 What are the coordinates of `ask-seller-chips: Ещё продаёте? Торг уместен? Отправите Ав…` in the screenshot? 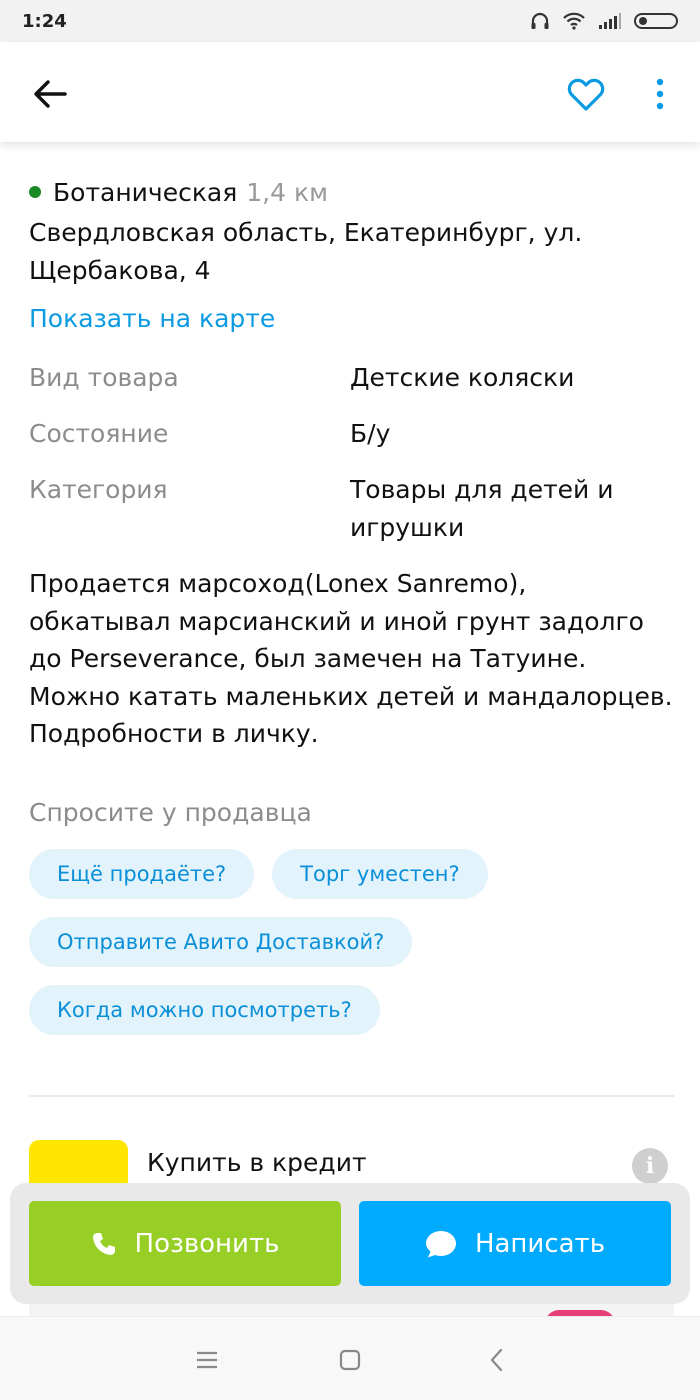 It's located at (351, 941).